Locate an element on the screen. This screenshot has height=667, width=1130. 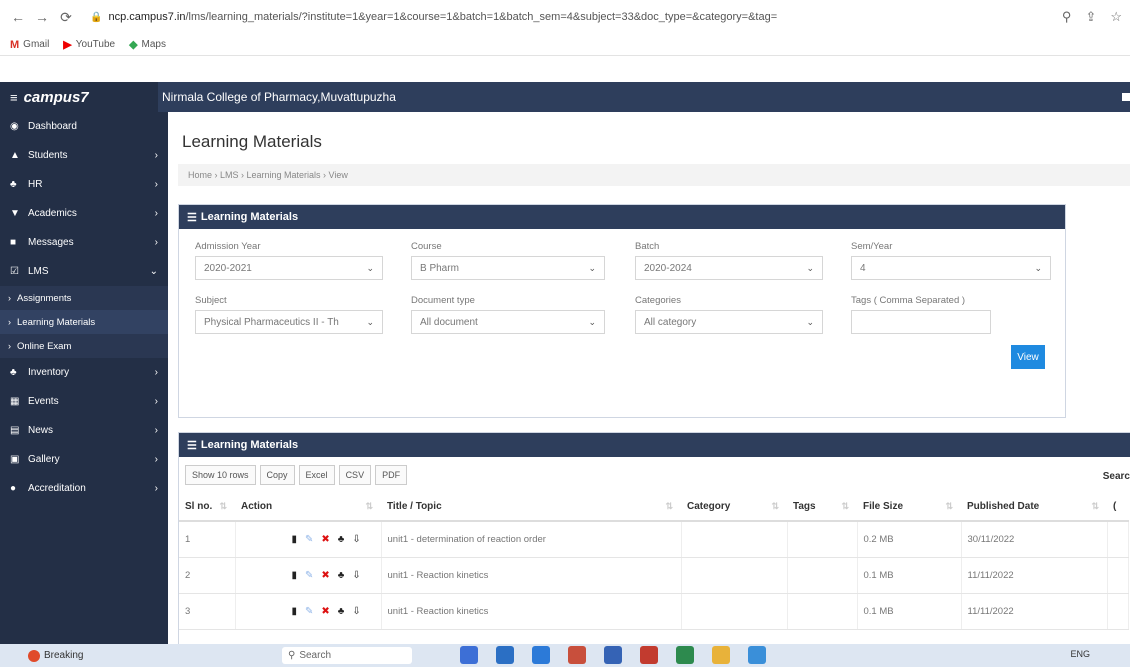
cell-actions: ▮ ✎ ✖ ♣ ⇩ is located at coordinates (308, 611).